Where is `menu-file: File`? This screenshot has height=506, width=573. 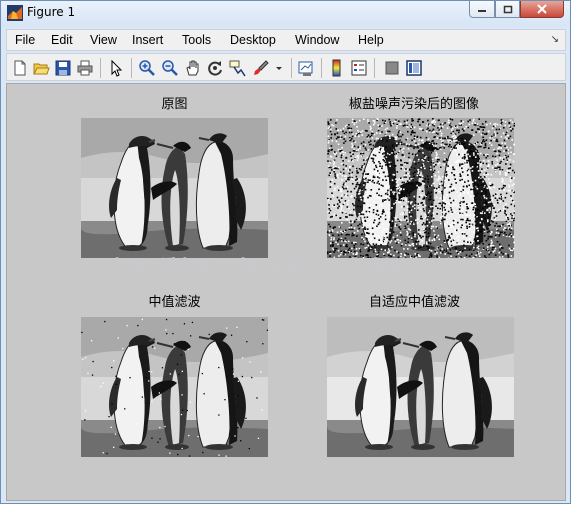
menu-file: File is located at coordinates (25, 40).